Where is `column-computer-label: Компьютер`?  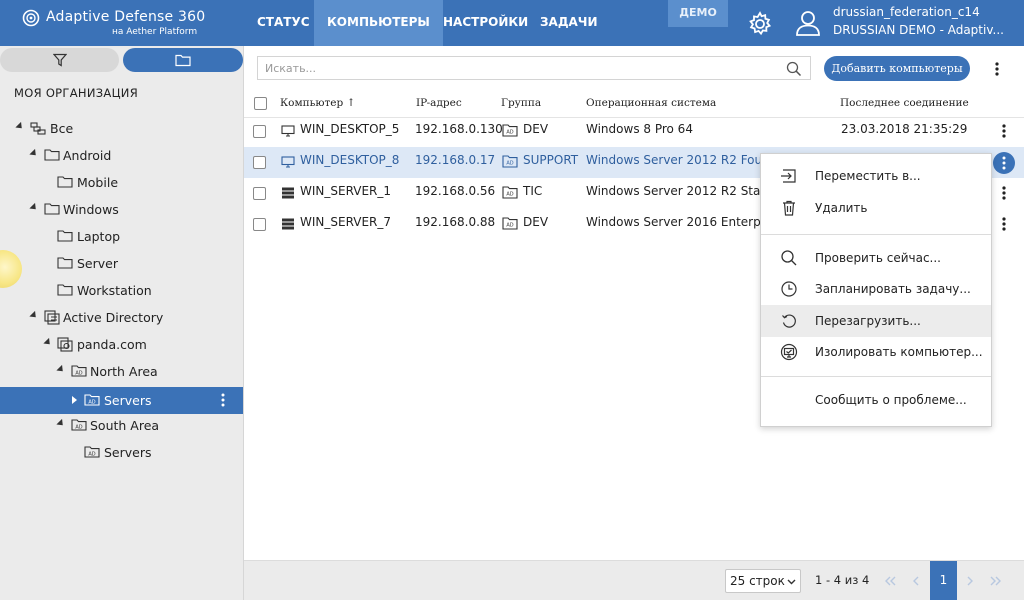
column-computer-label: Компьютер is located at coordinates (312, 103).